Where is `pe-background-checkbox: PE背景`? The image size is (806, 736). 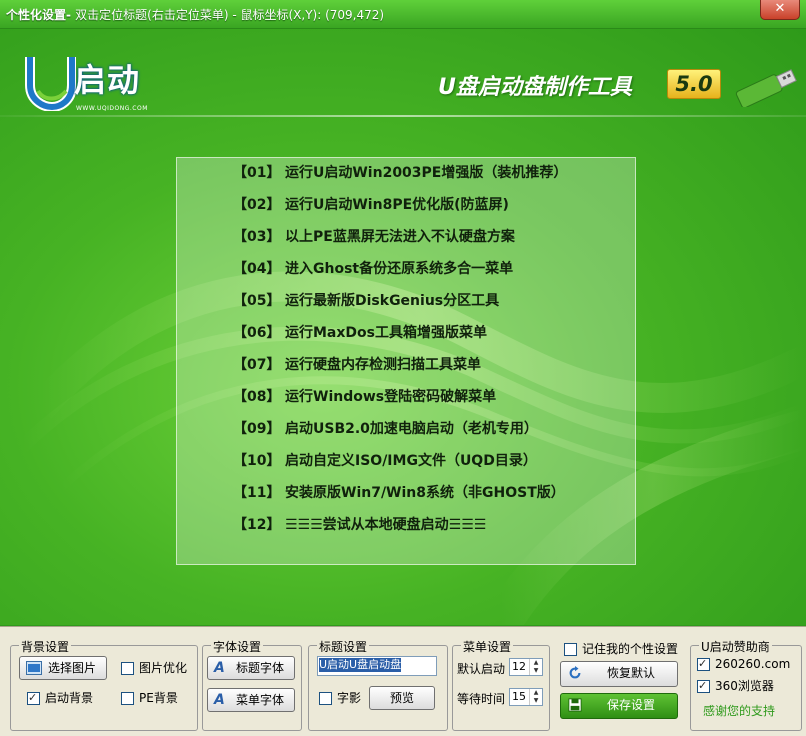 pe-background-checkbox: PE背景 is located at coordinates (156, 698).